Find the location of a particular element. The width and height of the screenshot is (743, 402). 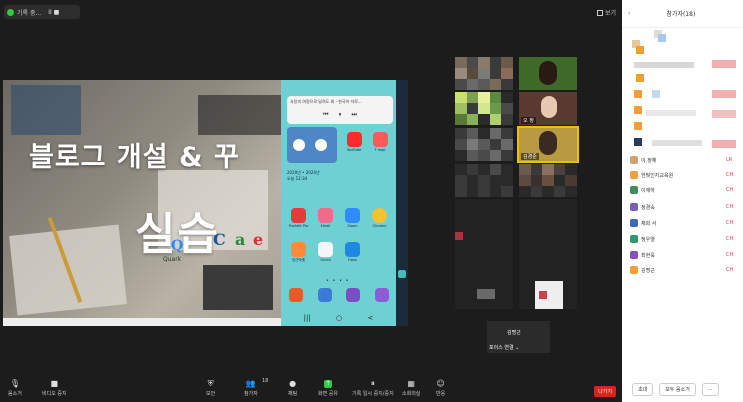

participant-face is located at coordinates (548, 73).